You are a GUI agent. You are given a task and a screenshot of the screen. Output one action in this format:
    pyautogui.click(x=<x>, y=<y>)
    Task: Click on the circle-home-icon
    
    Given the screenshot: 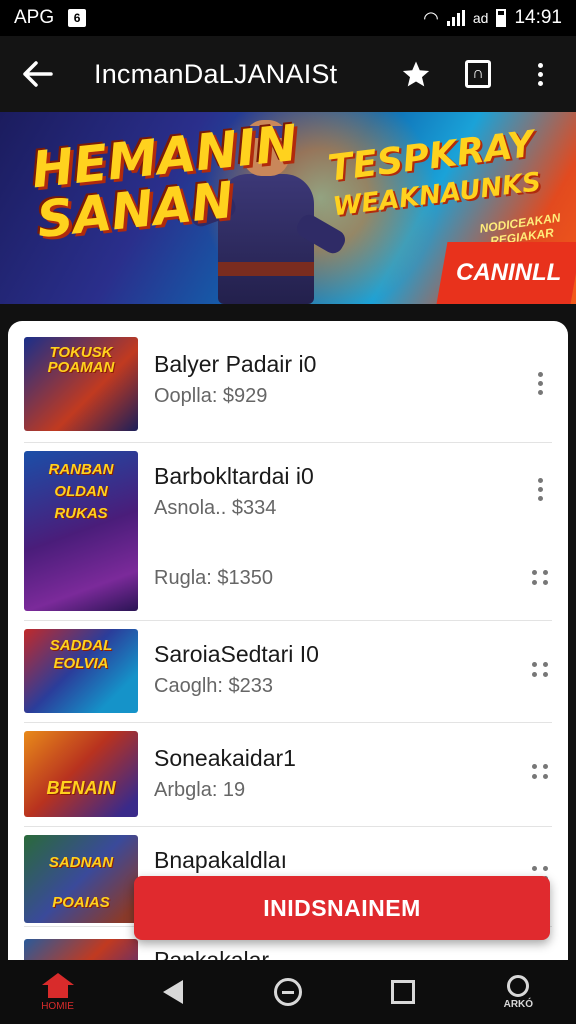 What is the action you would take?
    pyautogui.click(x=287, y=992)
    